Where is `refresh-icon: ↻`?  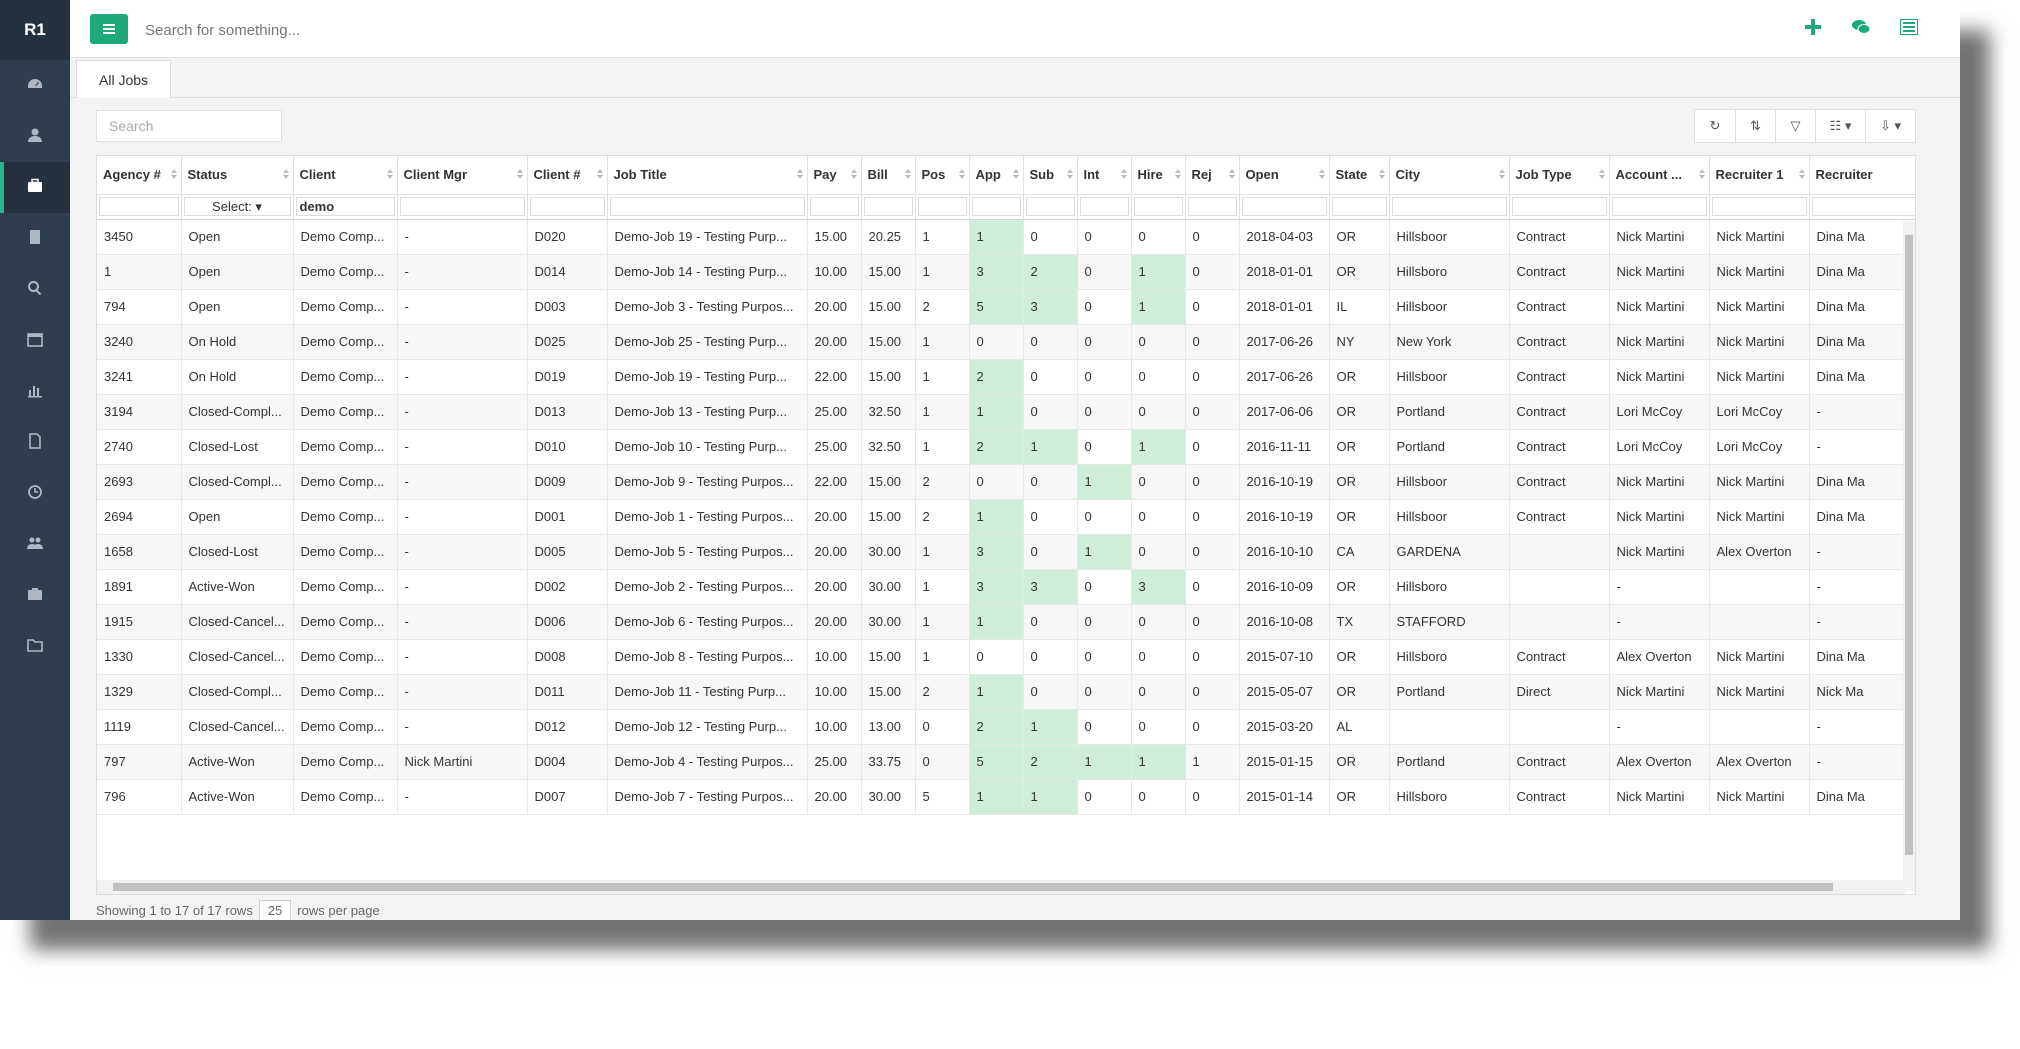 refresh-icon: ↻ is located at coordinates (1715, 126).